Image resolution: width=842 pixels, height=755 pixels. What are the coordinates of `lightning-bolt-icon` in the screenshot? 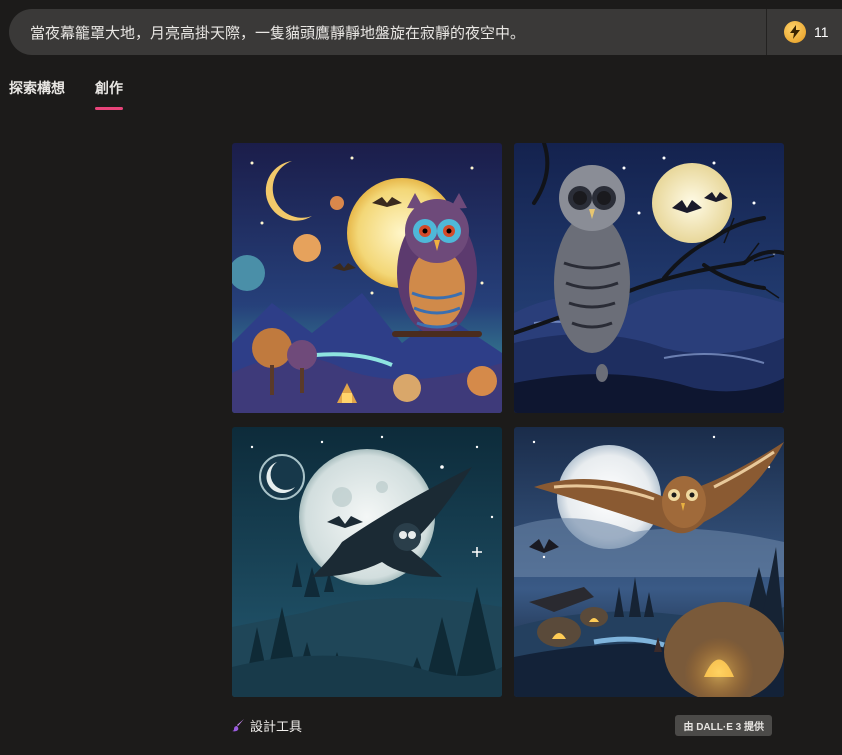 It's located at (795, 32).